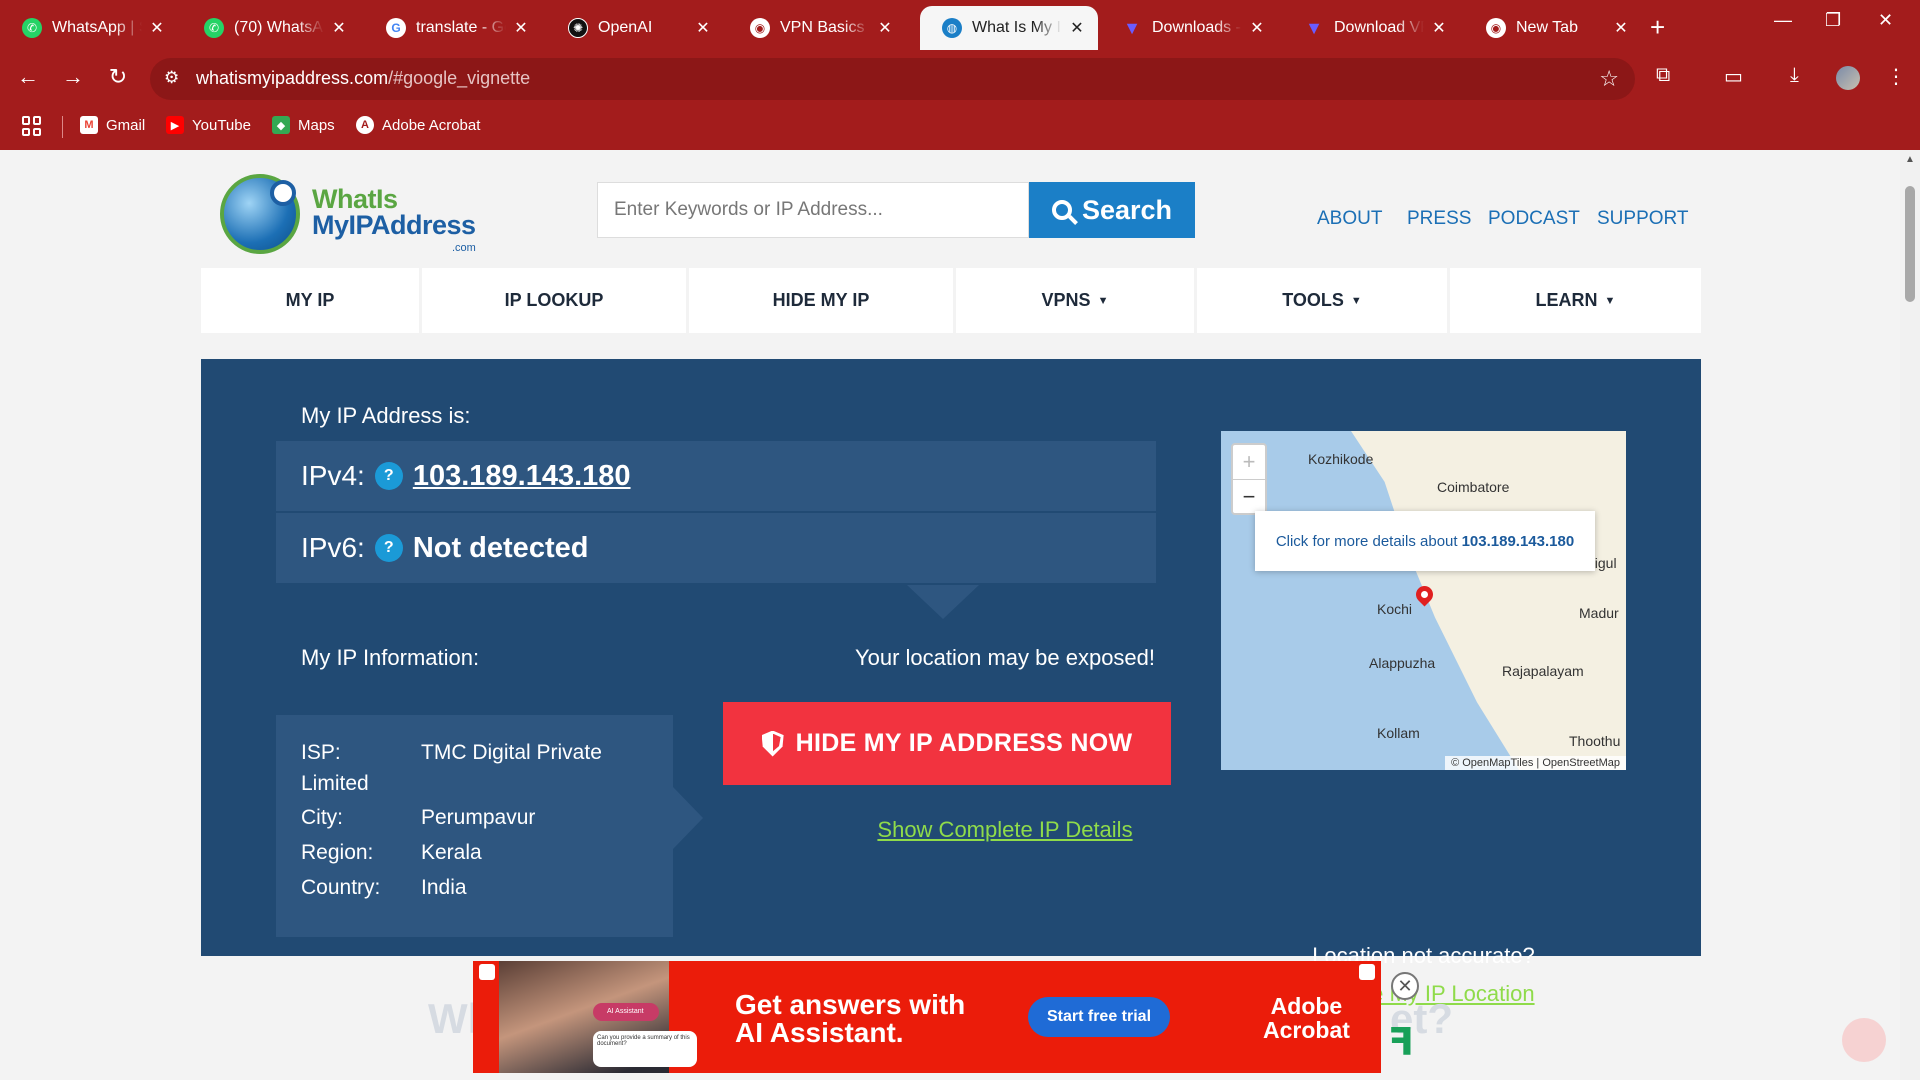  What do you see at coordinates (1547, 27) in the screenshot?
I see `tab-title: New Tab` at bounding box center [1547, 27].